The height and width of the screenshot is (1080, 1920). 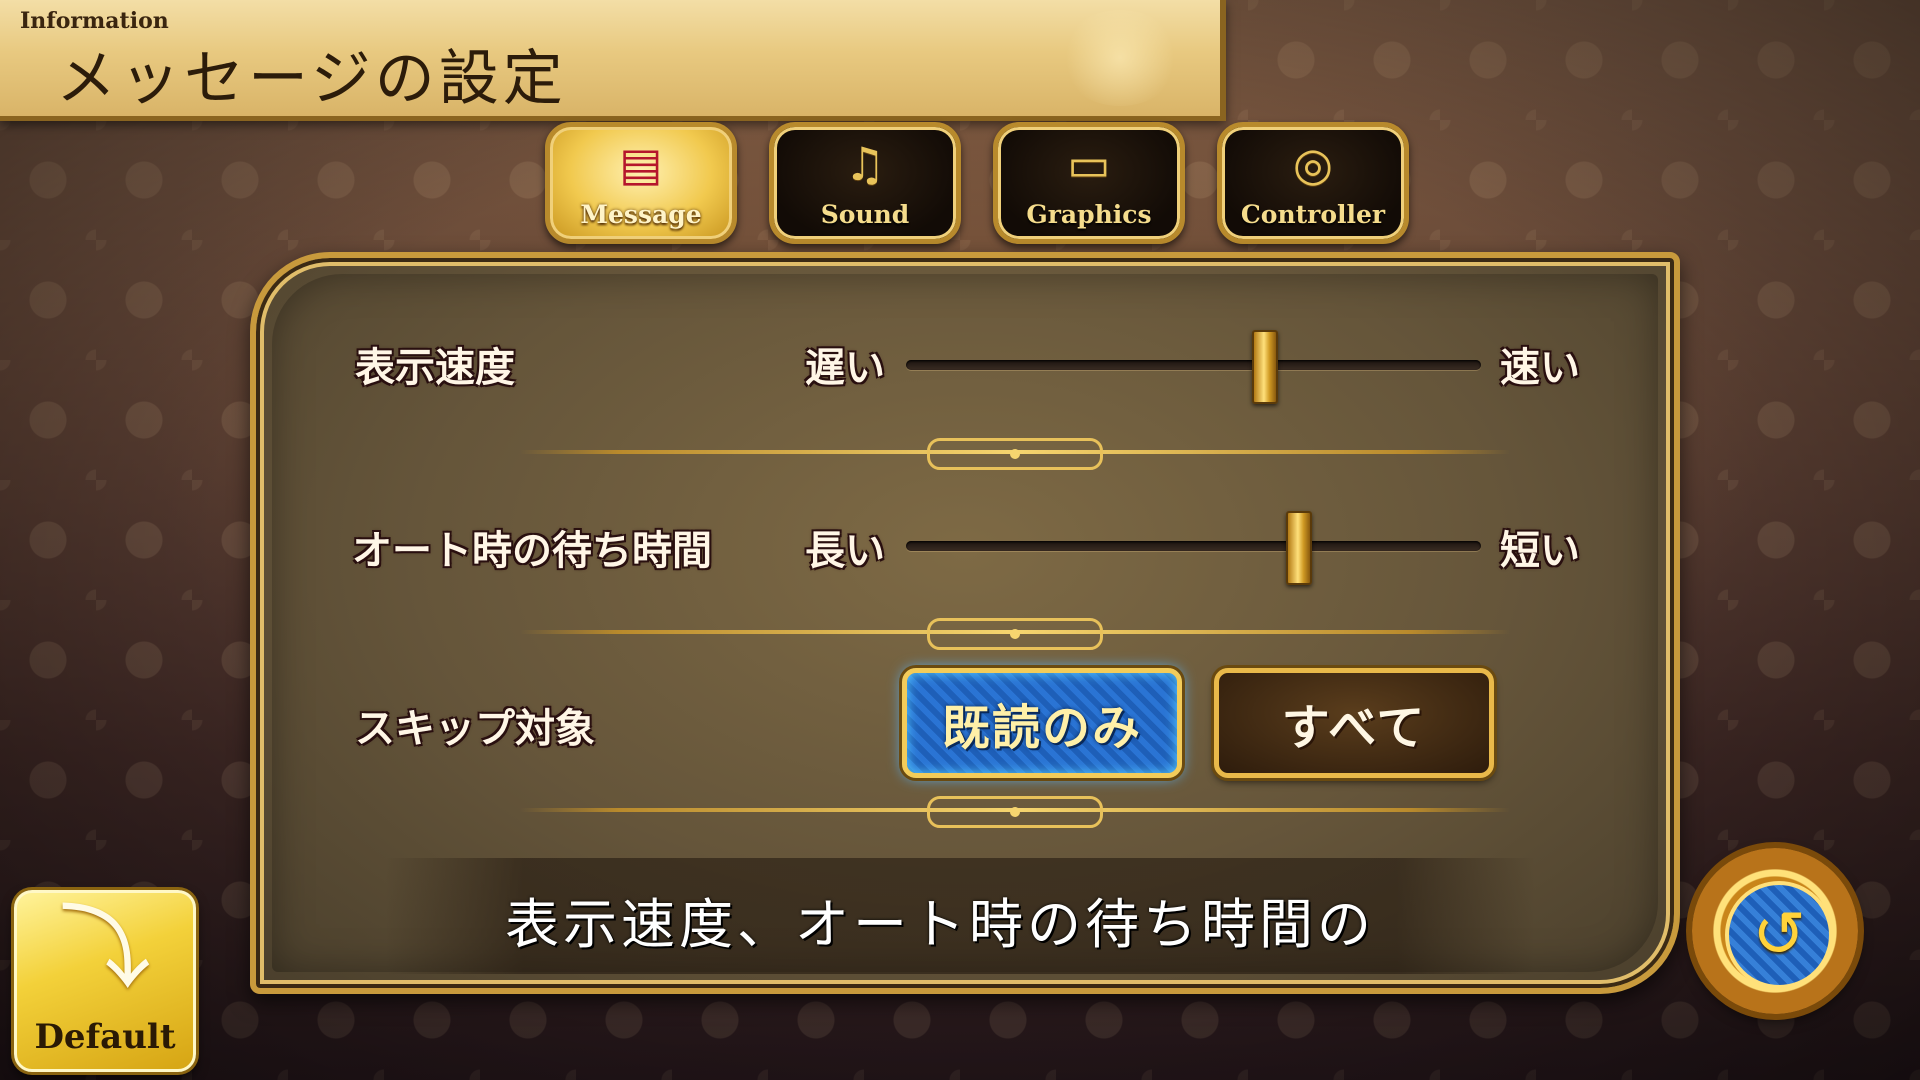 What do you see at coordinates (613, 60) in the screenshot?
I see `header-banner: Information メッセージの設定` at bounding box center [613, 60].